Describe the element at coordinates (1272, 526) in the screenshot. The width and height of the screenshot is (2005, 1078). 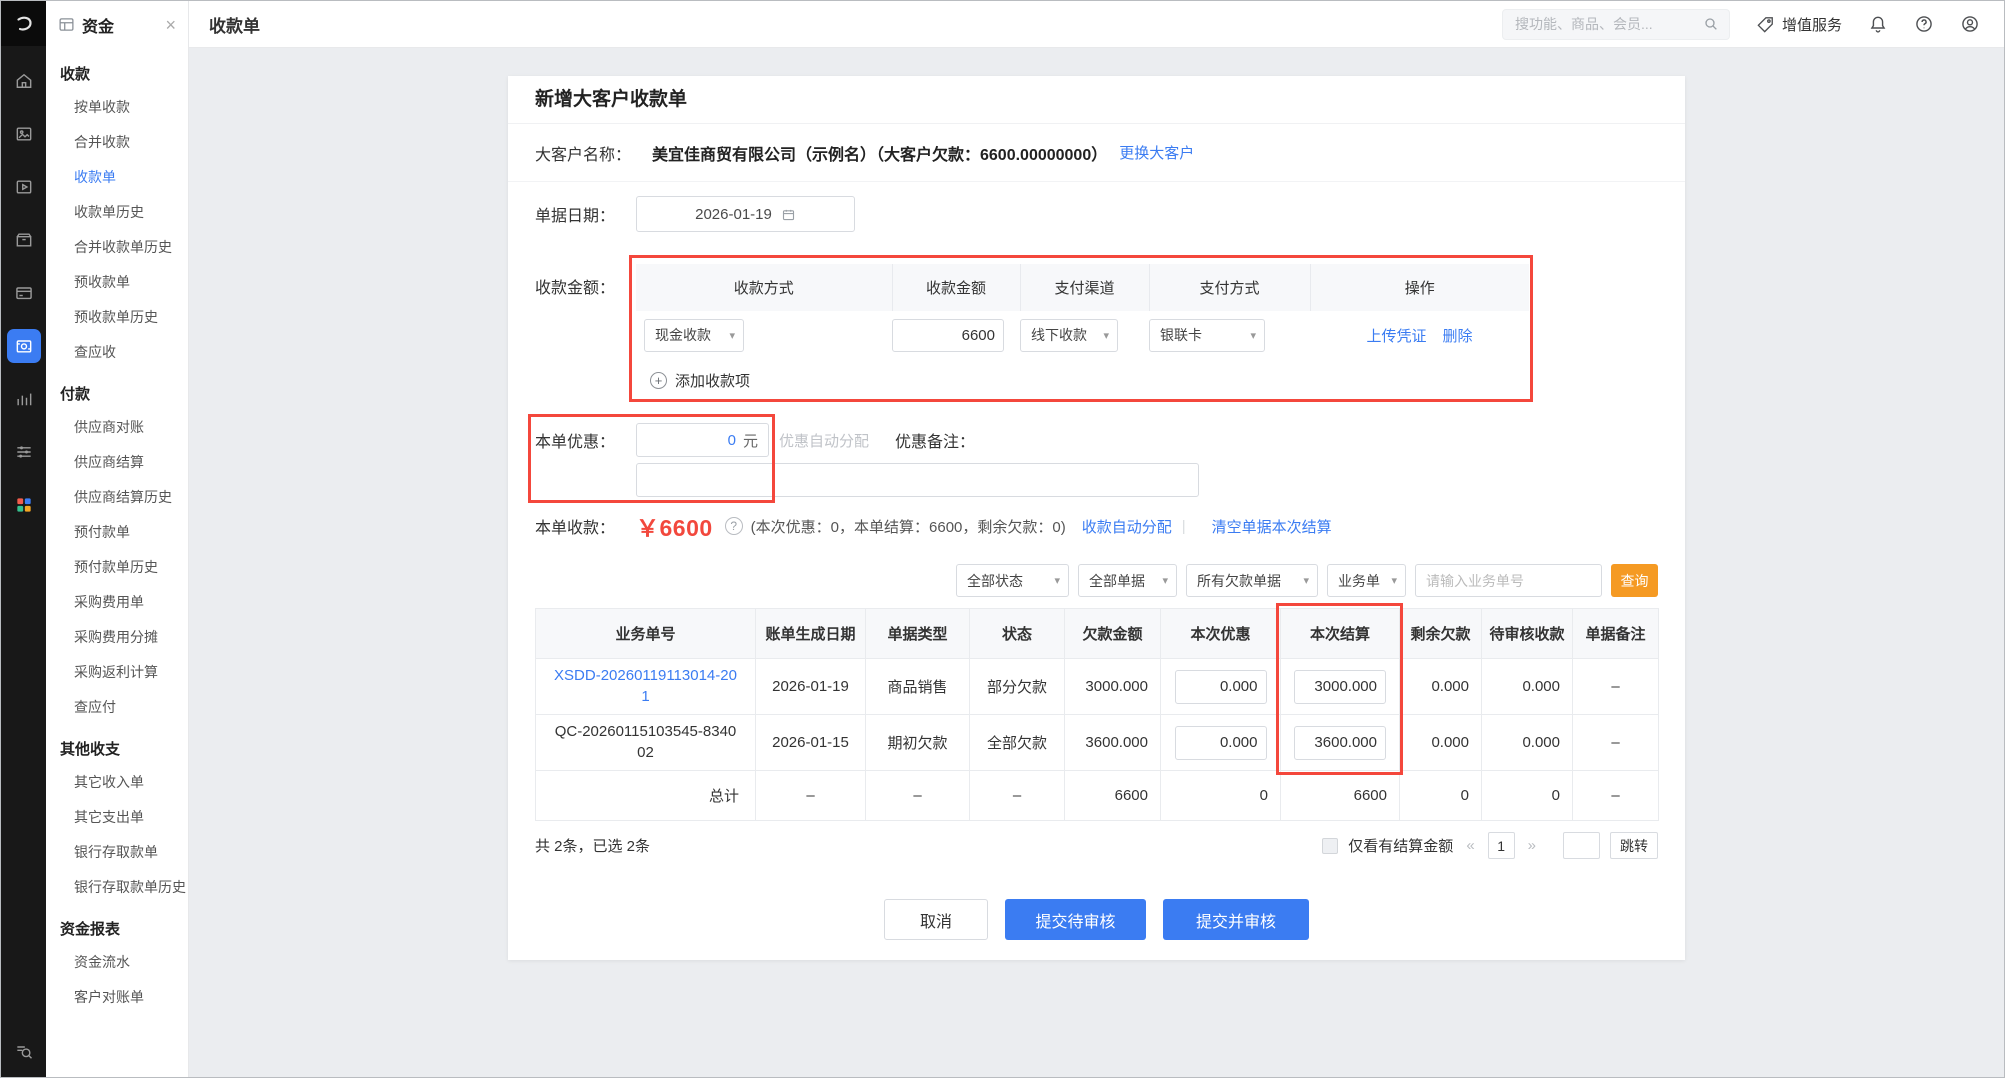
I see `clear-settlement-link: 清空单据本次结算` at that location.